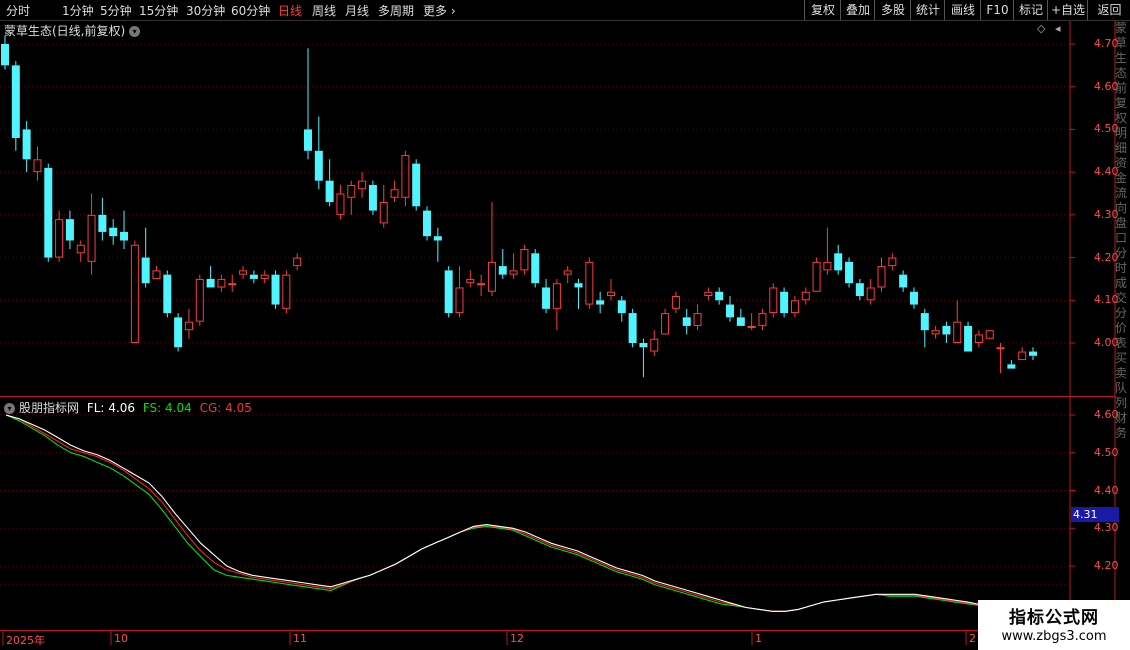 Image resolution: width=1130 pixels, height=650 pixels. What do you see at coordinates (1058, 28) in the screenshot?
I see `chevron-left-icon: ◂` at bounding box center [1058, 28].